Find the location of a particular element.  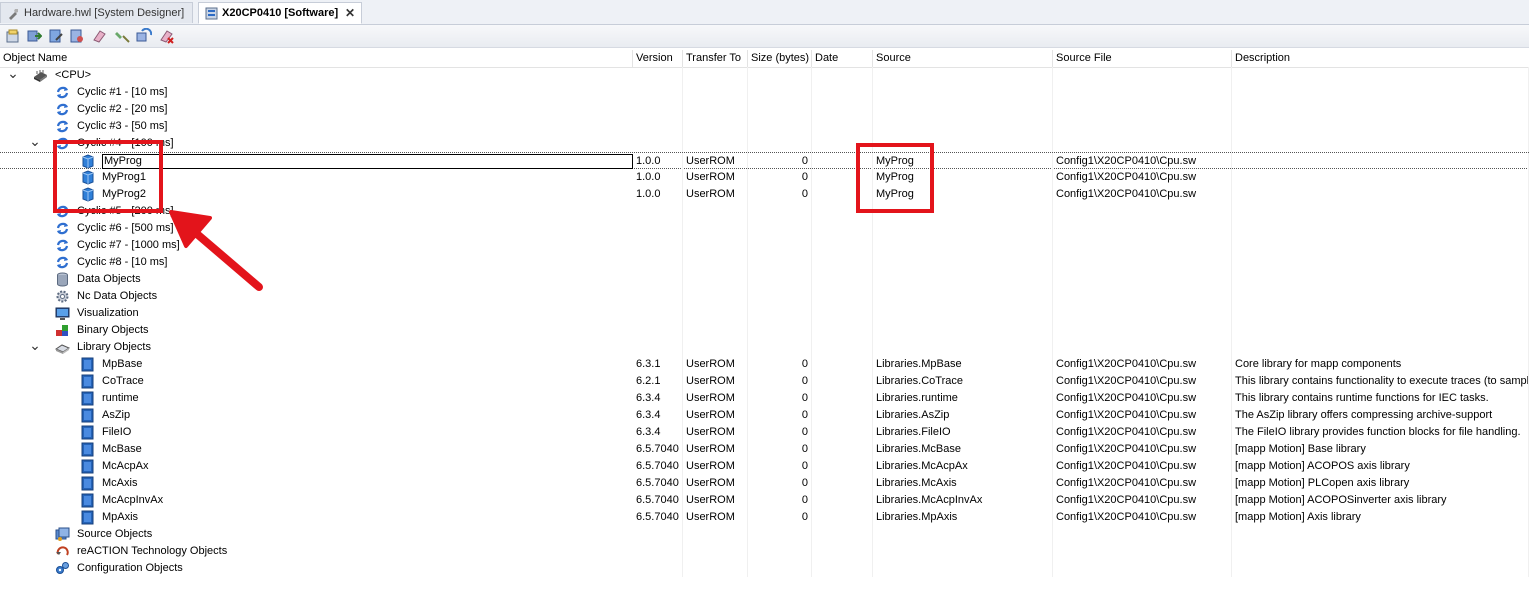

object-name-cell: Cyclic #6 - [500 ms] is located at coordinates (114, 228).